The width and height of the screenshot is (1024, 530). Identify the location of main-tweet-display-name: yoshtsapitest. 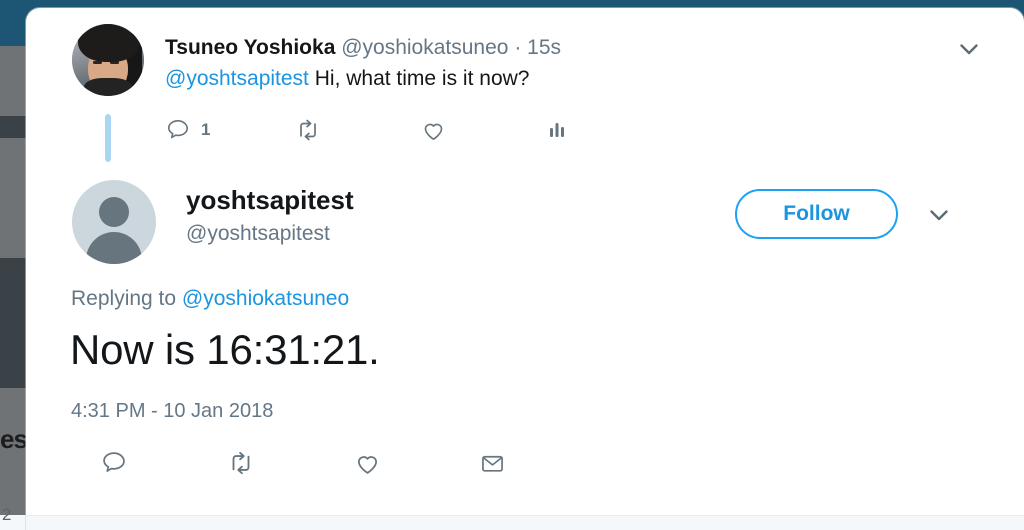
(270, 200).